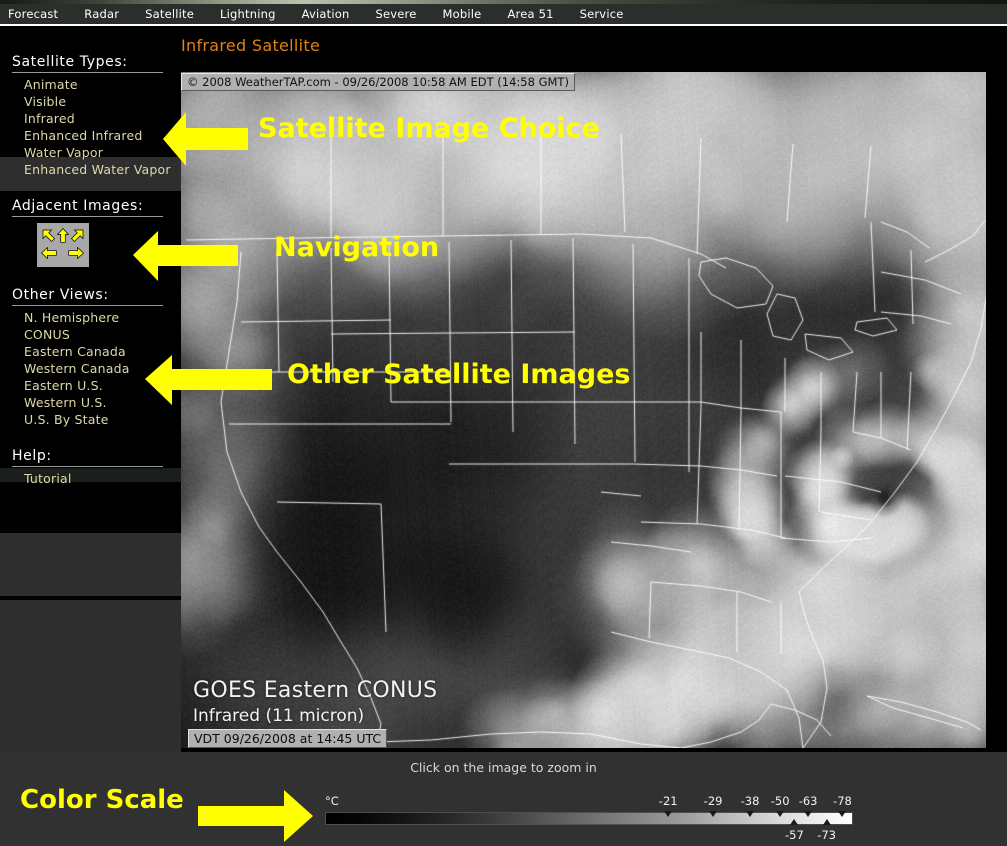  I want to click on sidebar-heading-other-views: Other Views:, so click(60, 295).